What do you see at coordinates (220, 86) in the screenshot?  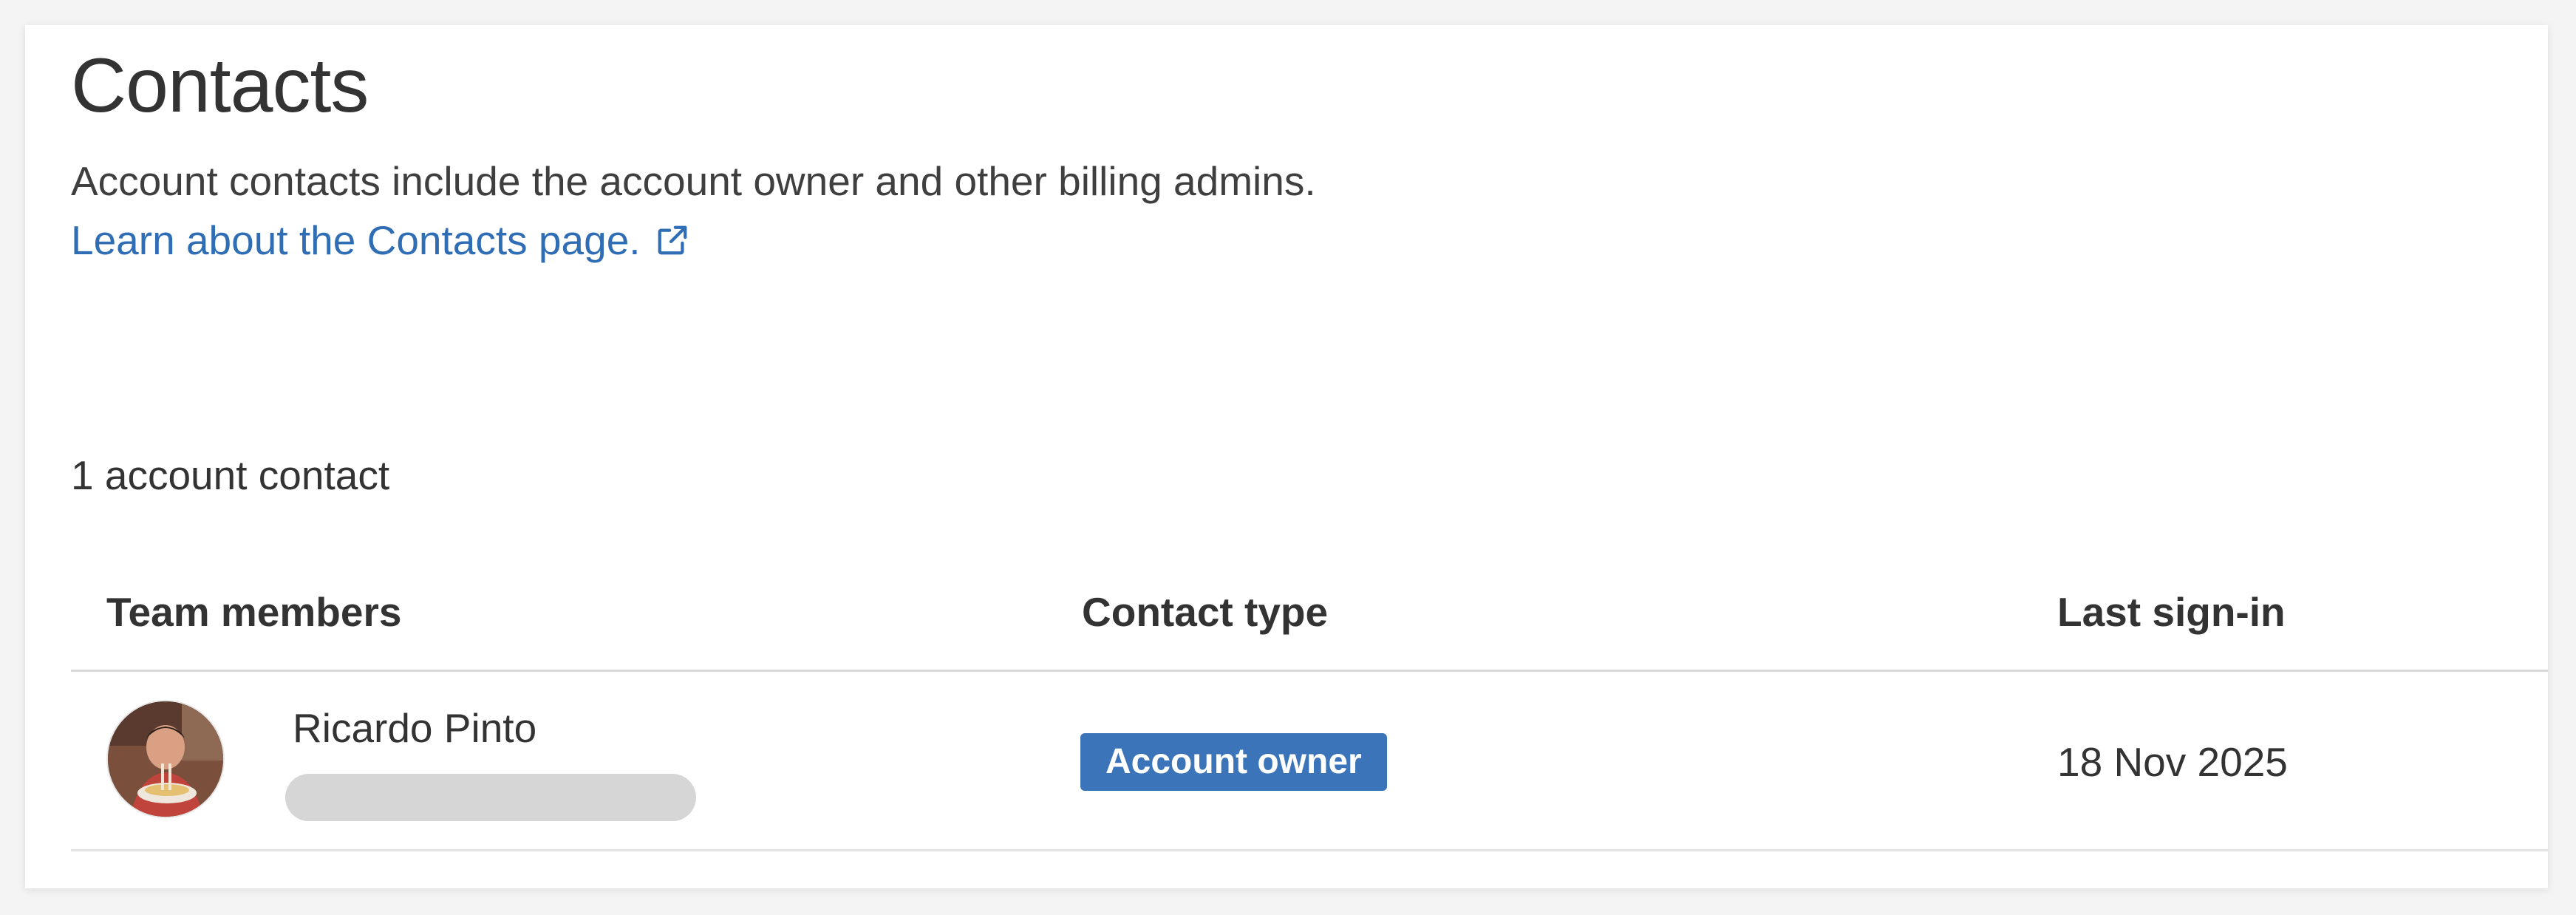 I see `page-title: Contacts` at bounding box center [220, 86].